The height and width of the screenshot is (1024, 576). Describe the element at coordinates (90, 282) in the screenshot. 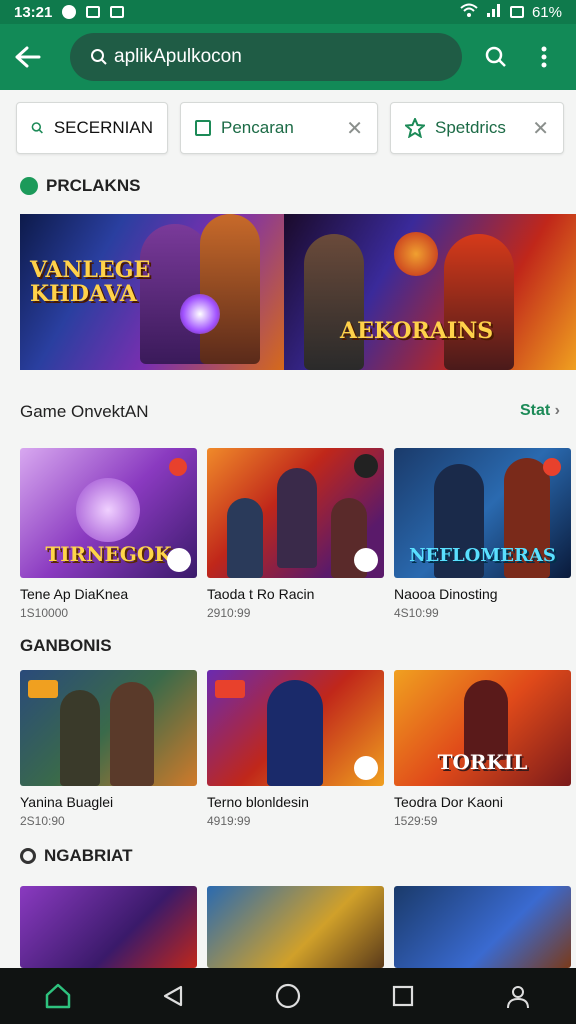

I see `banner-title: VANLEGE KHDAVA` at that location.